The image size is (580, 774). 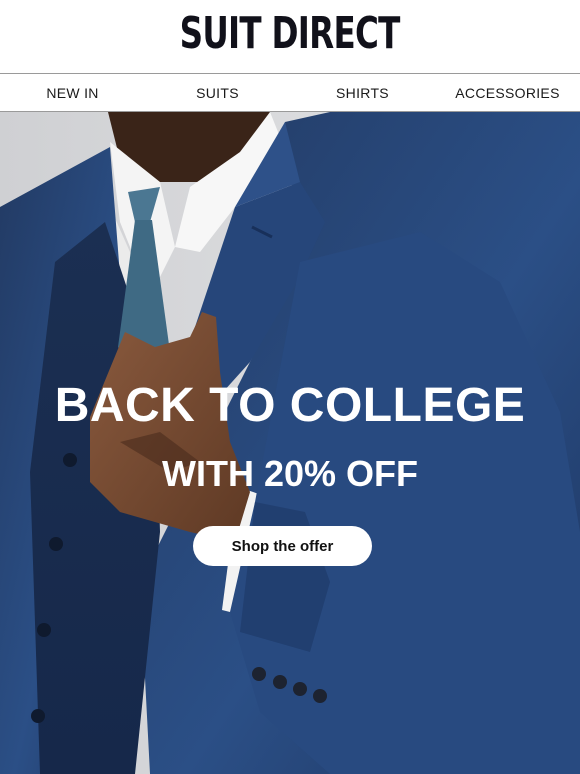 I want to click on brand-logo: SUIT DIRECT, so click(x=290, y=33).